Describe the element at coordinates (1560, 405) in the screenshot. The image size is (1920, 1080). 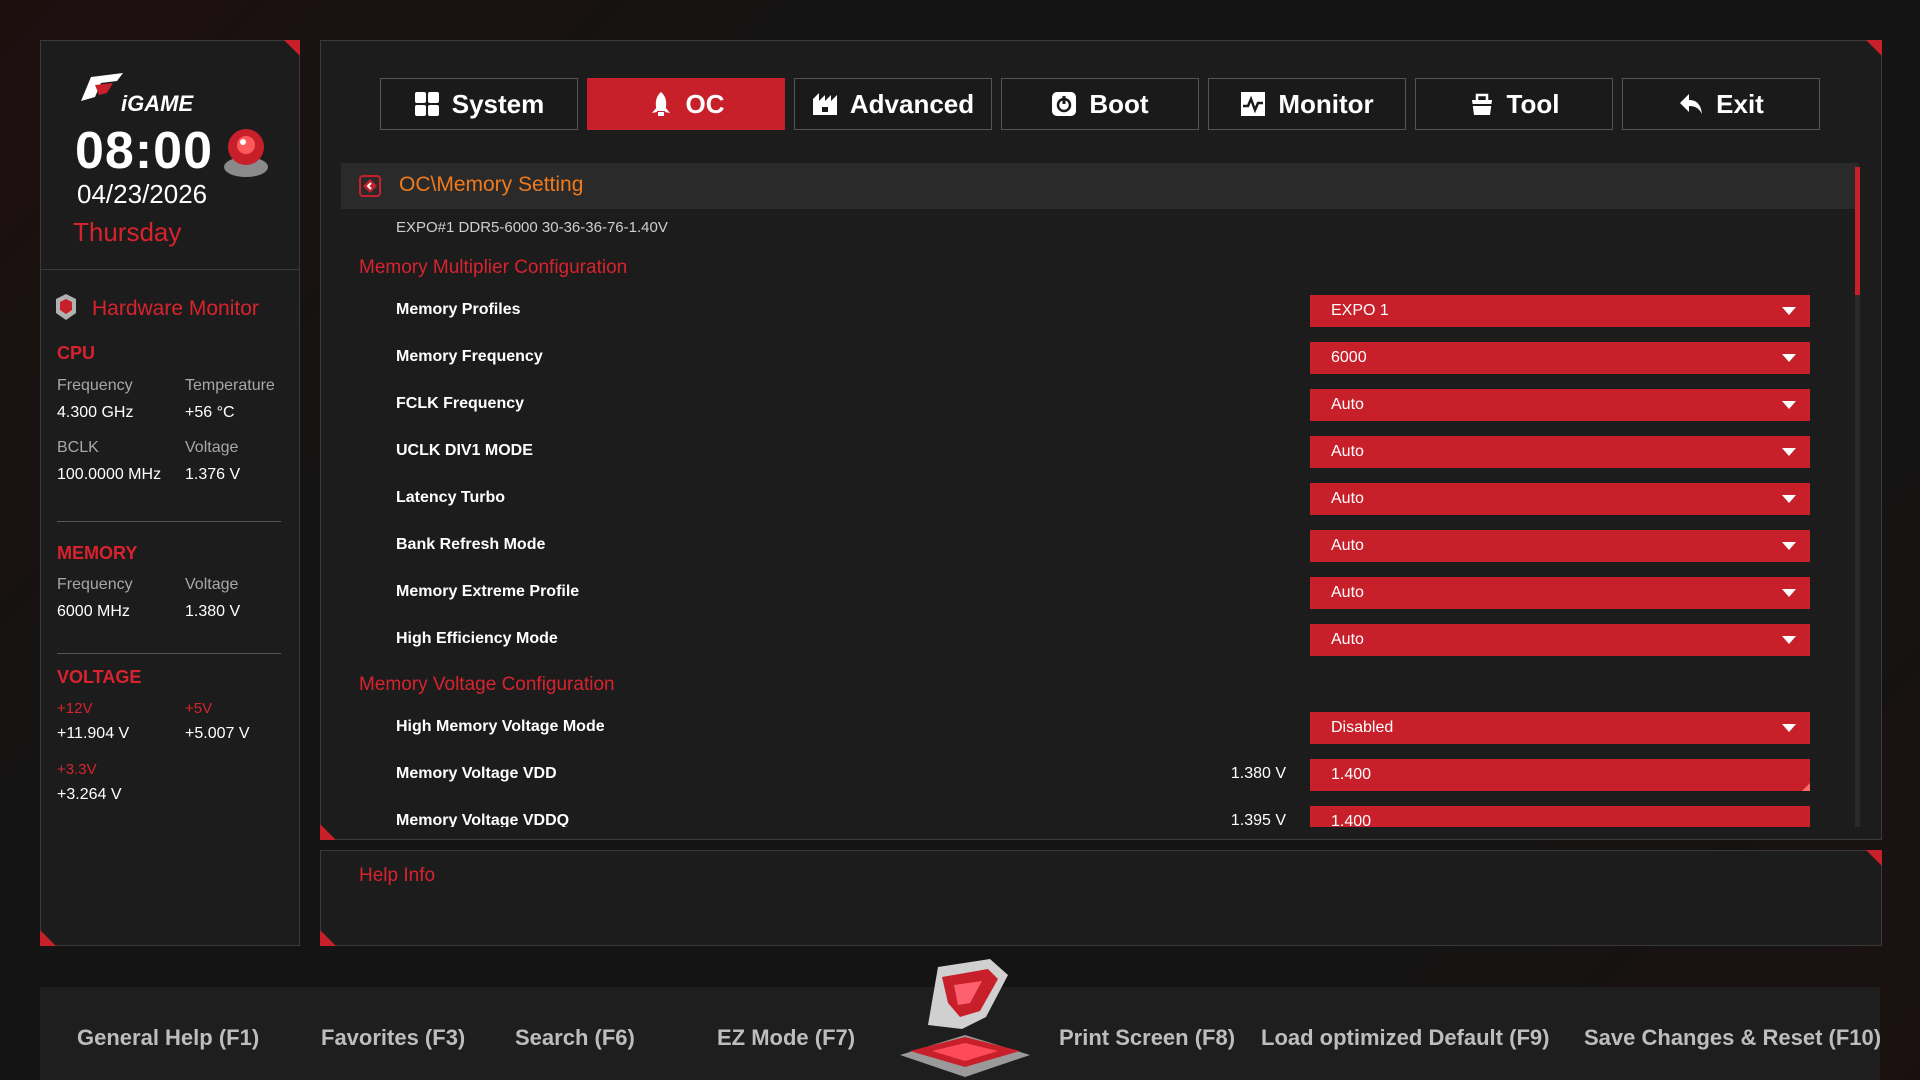
I see `fclk-frequency-dropdown: Auto` at that location.